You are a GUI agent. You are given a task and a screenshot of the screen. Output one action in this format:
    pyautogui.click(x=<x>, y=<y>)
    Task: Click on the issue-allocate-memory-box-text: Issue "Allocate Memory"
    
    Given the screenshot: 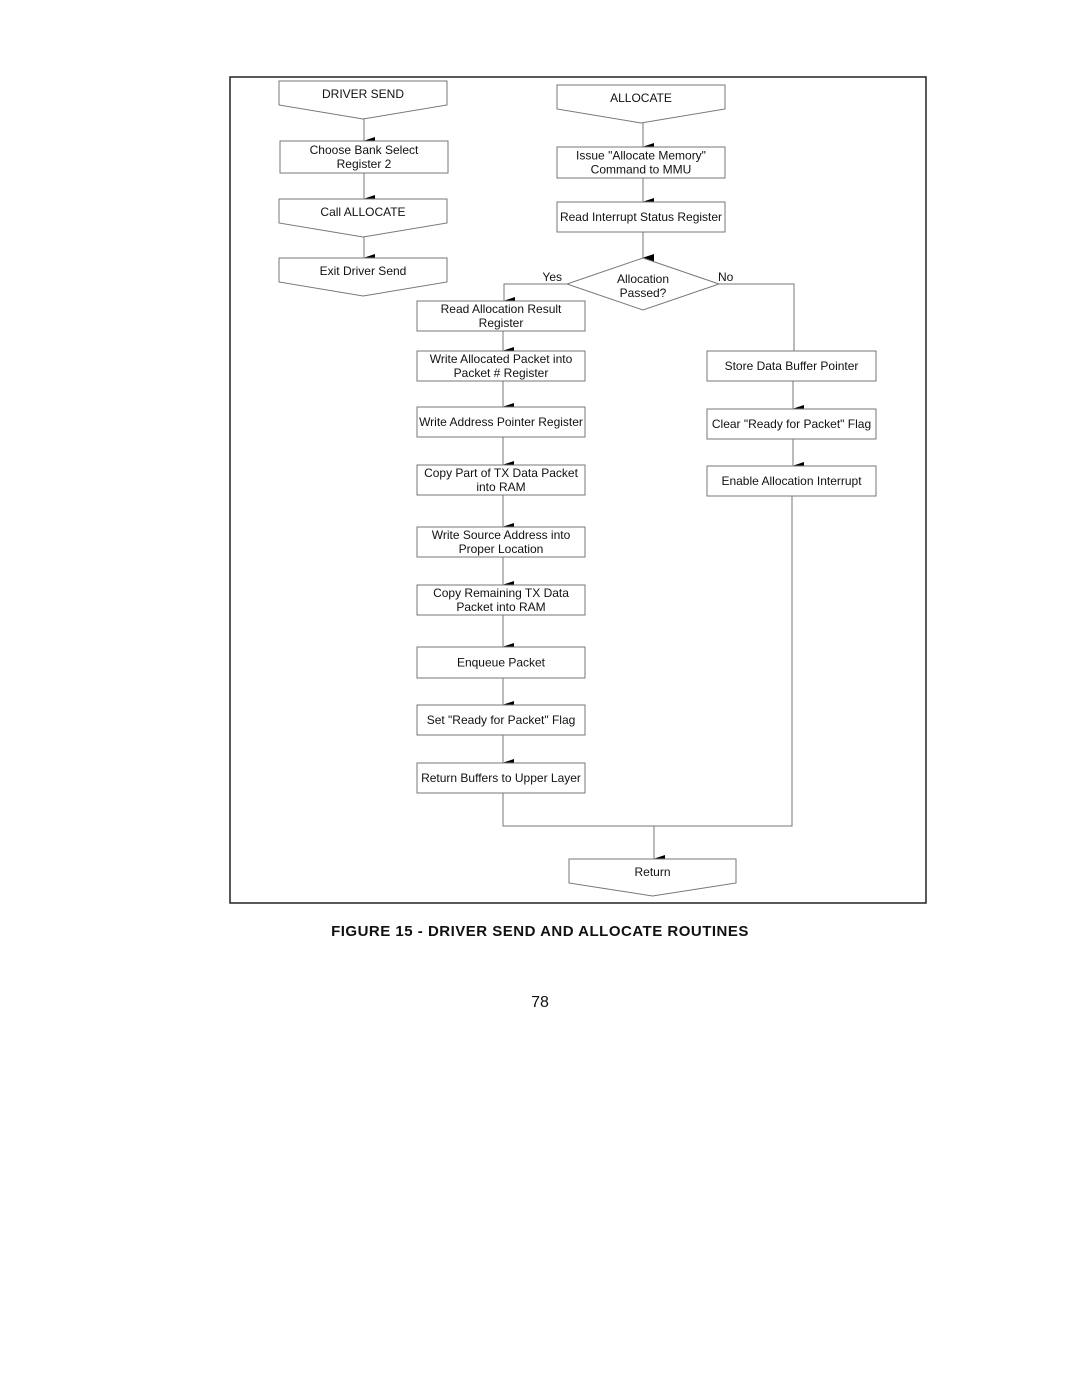 What is the action you would take?
    pyautogui.click(x=641, y=156)
    